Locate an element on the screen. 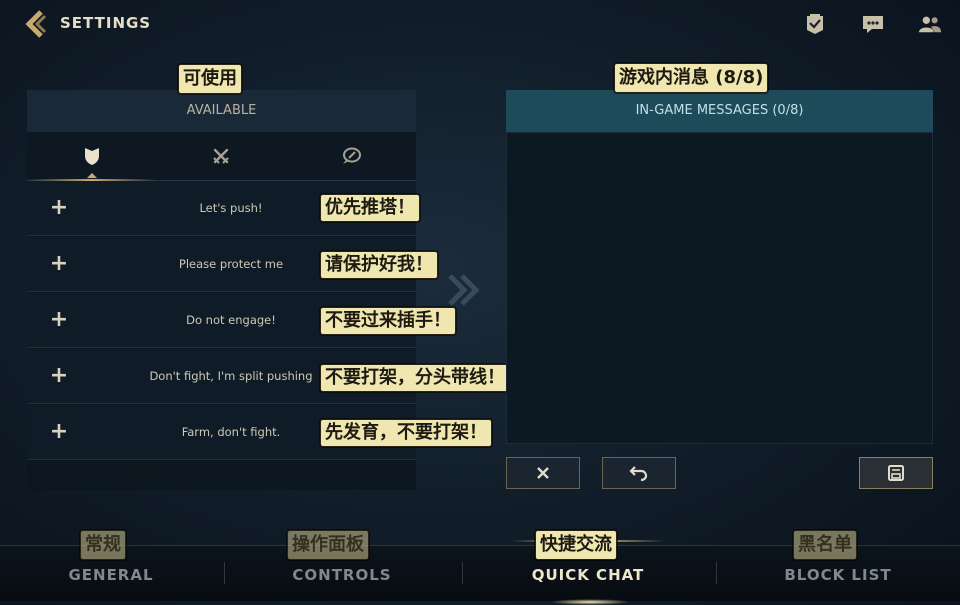  tab-ping is located at coordinates (350, 156).